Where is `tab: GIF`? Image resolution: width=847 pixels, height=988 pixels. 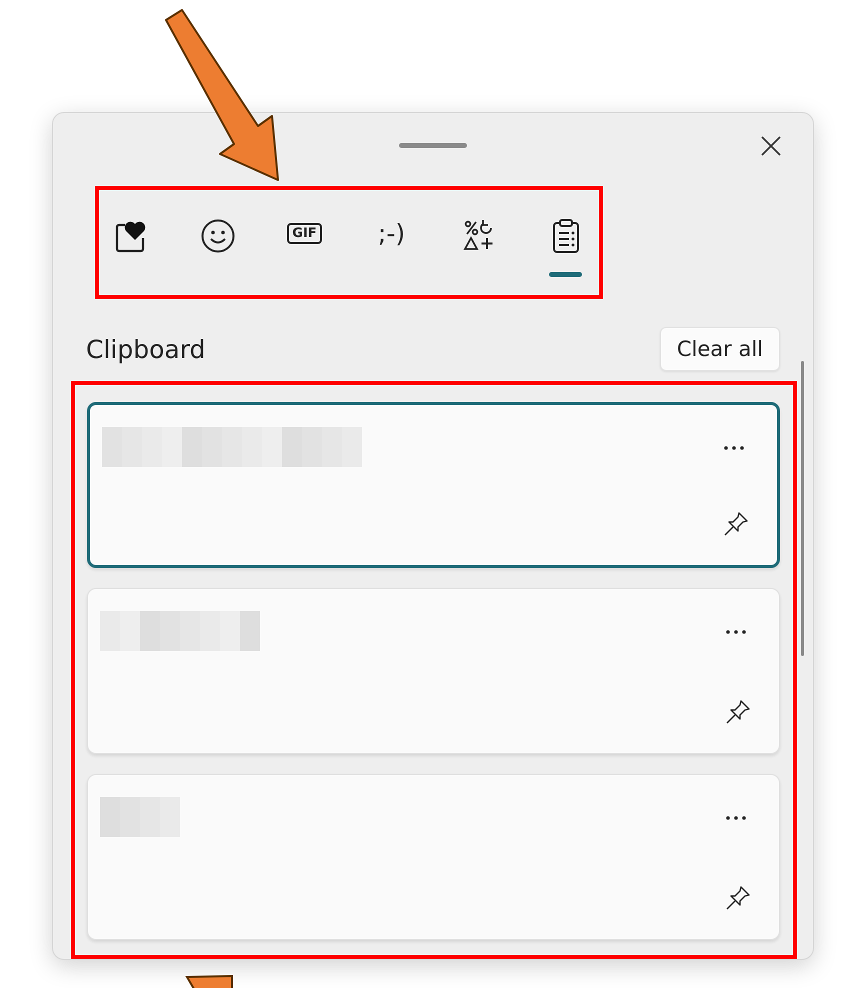 tab: GIF is located at coordinates (304, 243).